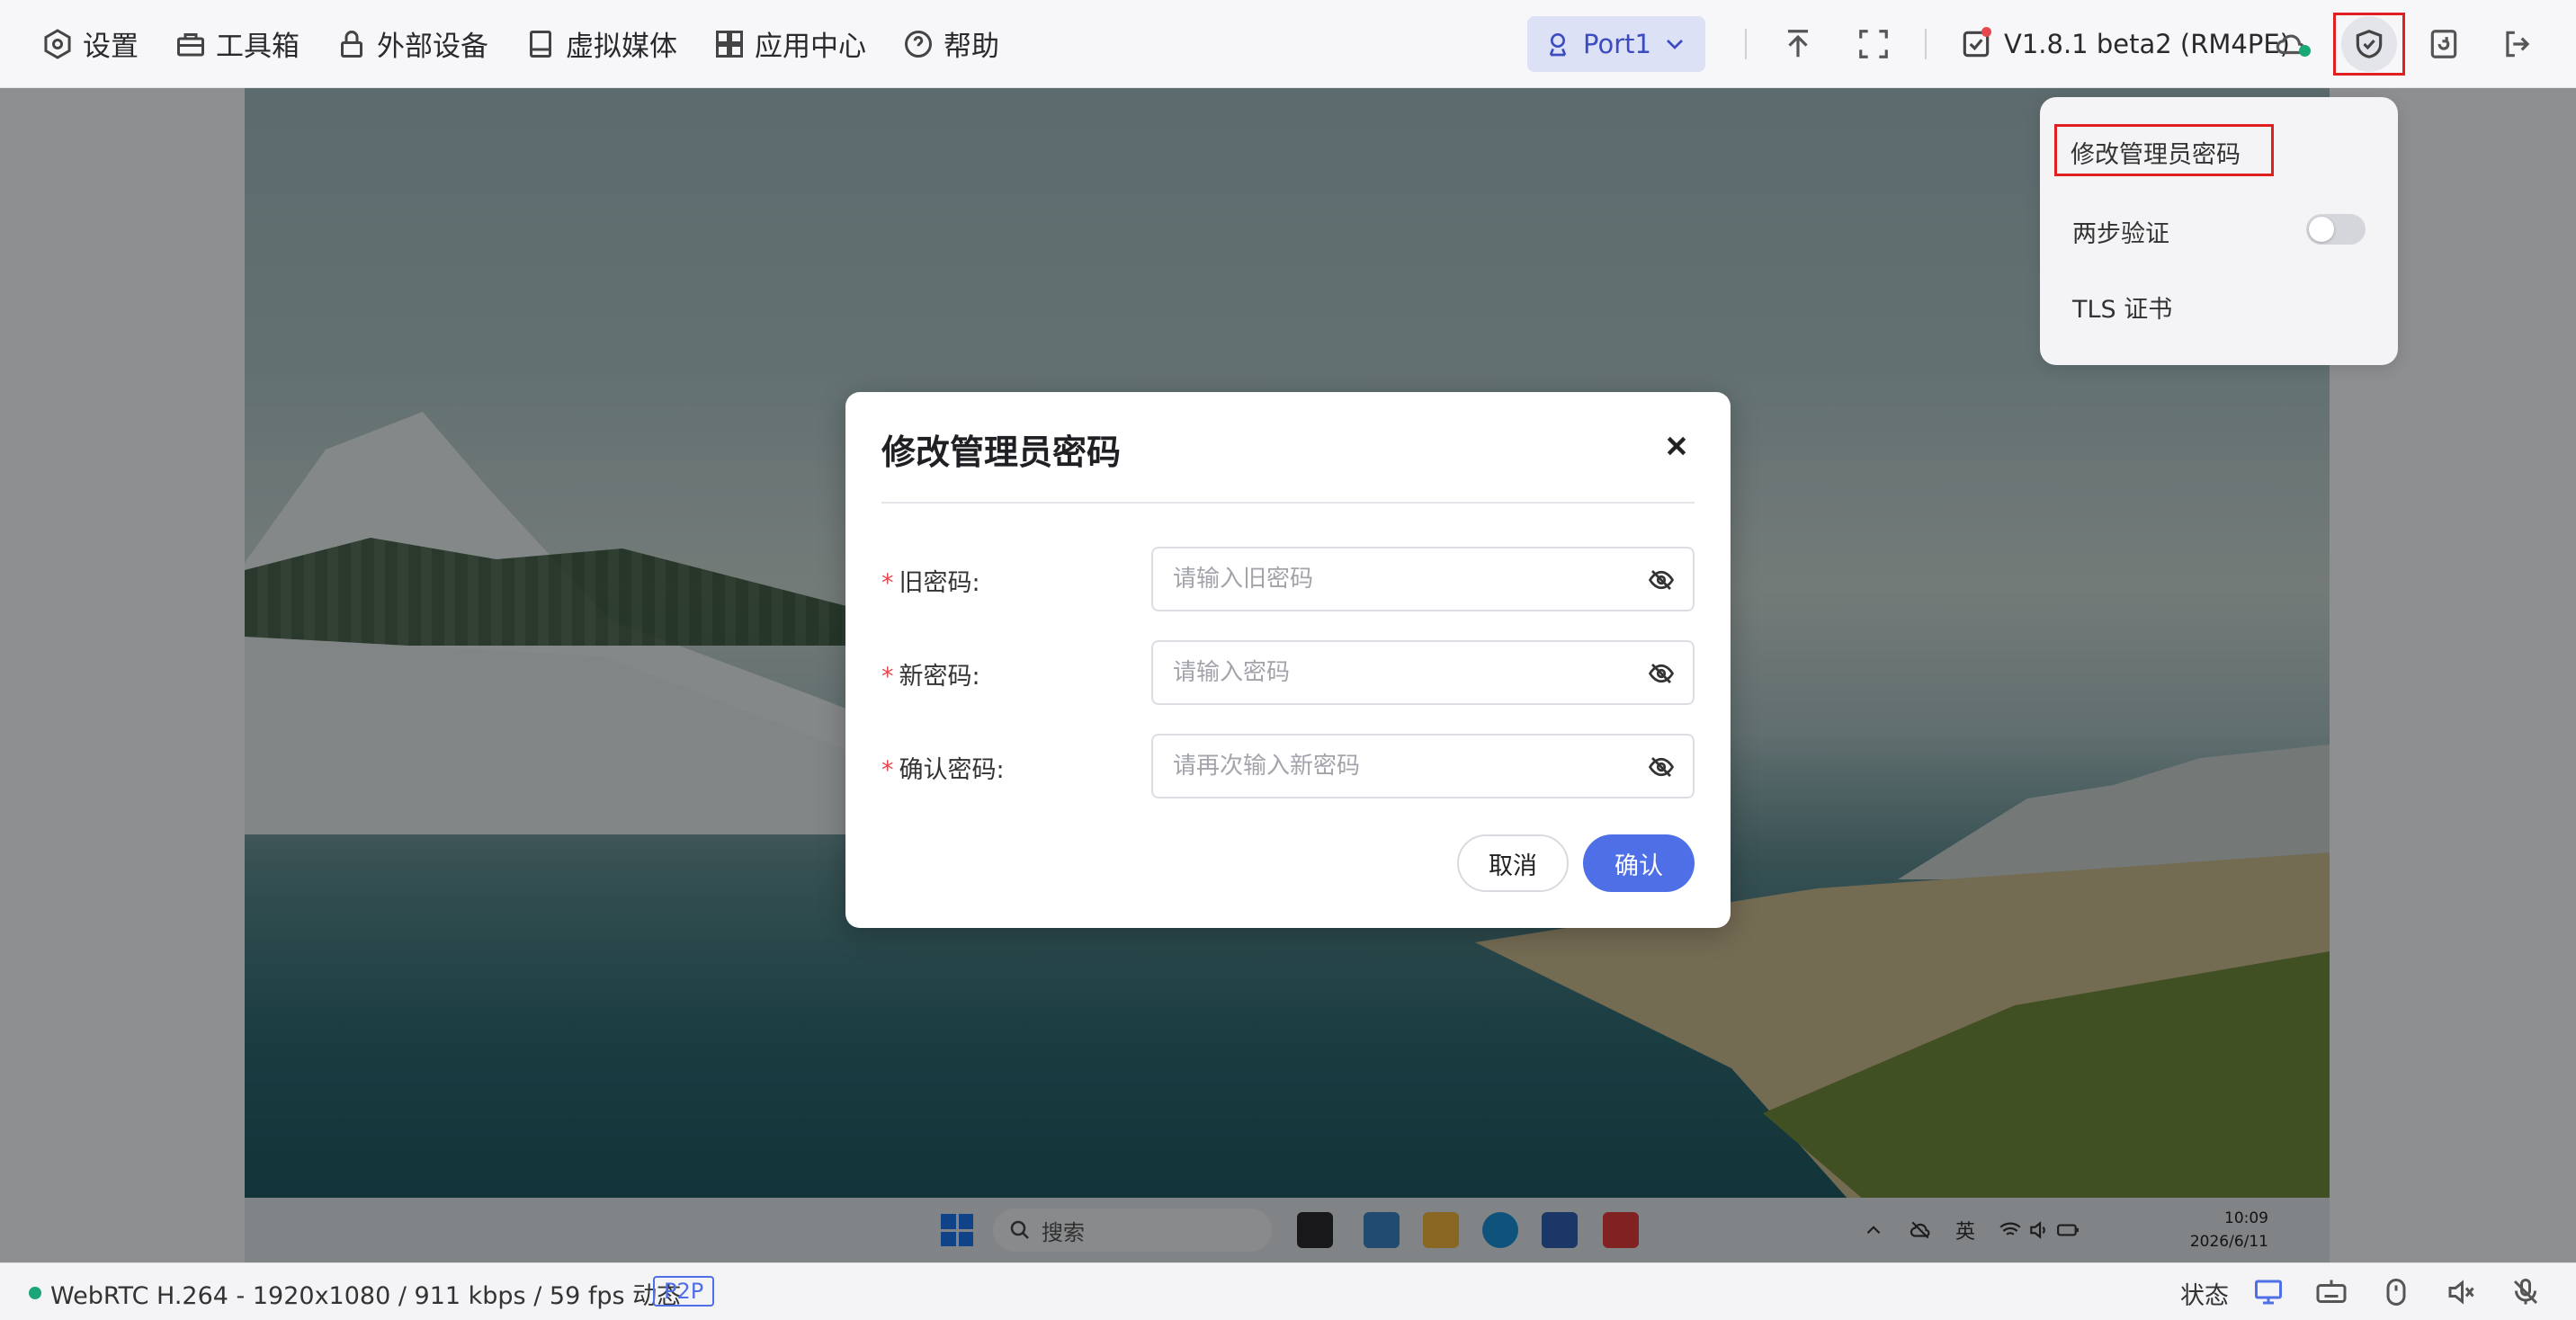  I want to click on new-password-input, so click(1398, 672).